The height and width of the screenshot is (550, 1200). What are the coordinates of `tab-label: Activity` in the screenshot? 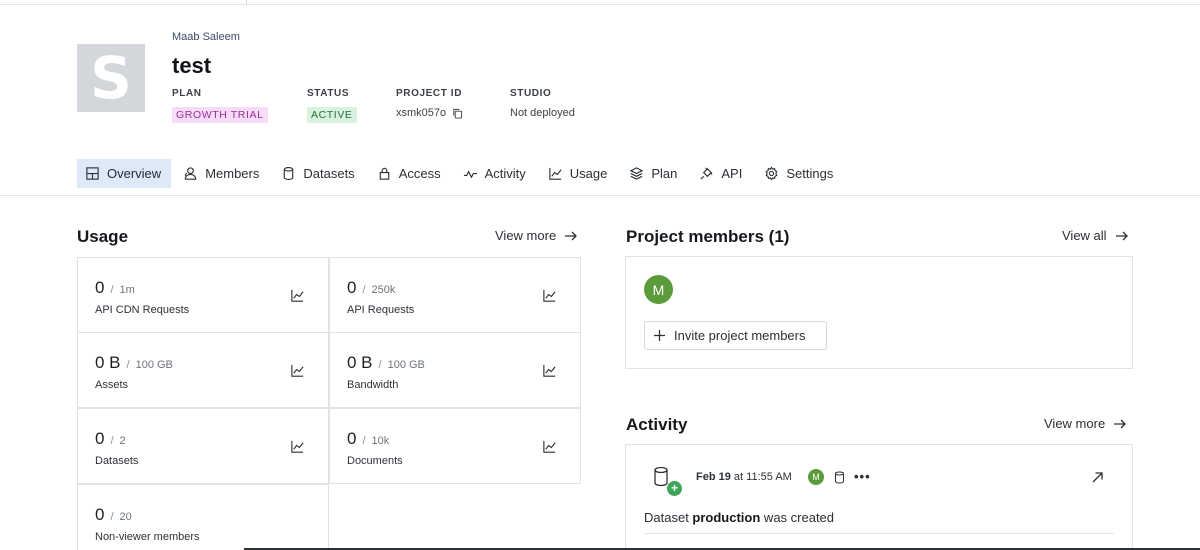 It's located at (505, 173).